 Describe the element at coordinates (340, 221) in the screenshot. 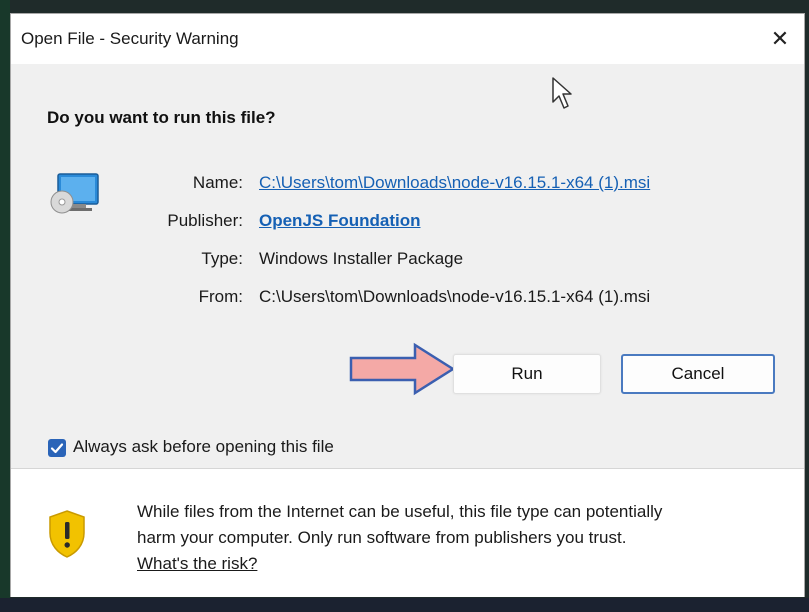

I see `publisher-link: OpenJS Foundation` at that location.